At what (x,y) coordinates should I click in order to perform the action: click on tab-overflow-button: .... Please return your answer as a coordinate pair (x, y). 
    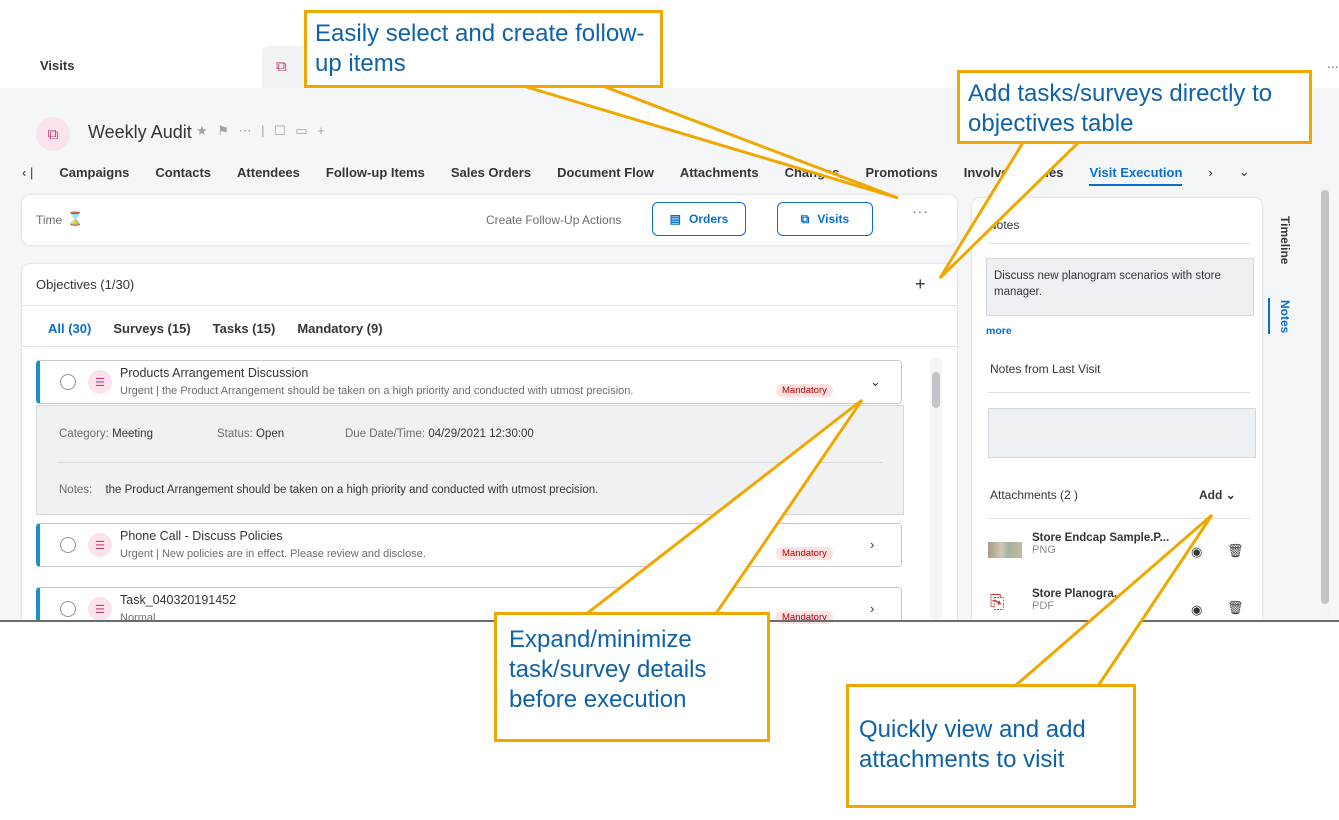
    Looking at the image, I should click on (1333, 63).